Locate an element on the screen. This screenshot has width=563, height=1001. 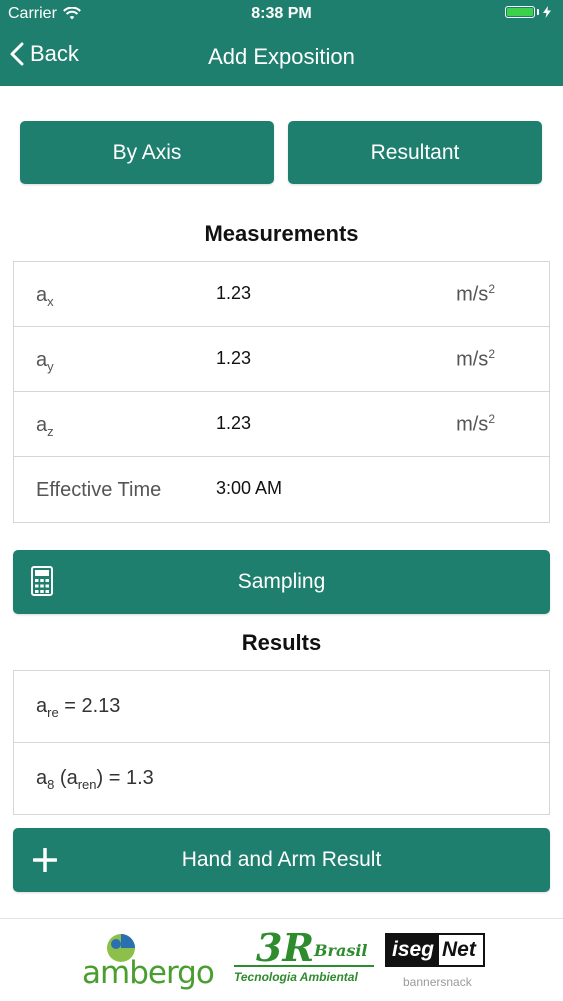
measurement-label: ax is located at coordinates (45, 296).